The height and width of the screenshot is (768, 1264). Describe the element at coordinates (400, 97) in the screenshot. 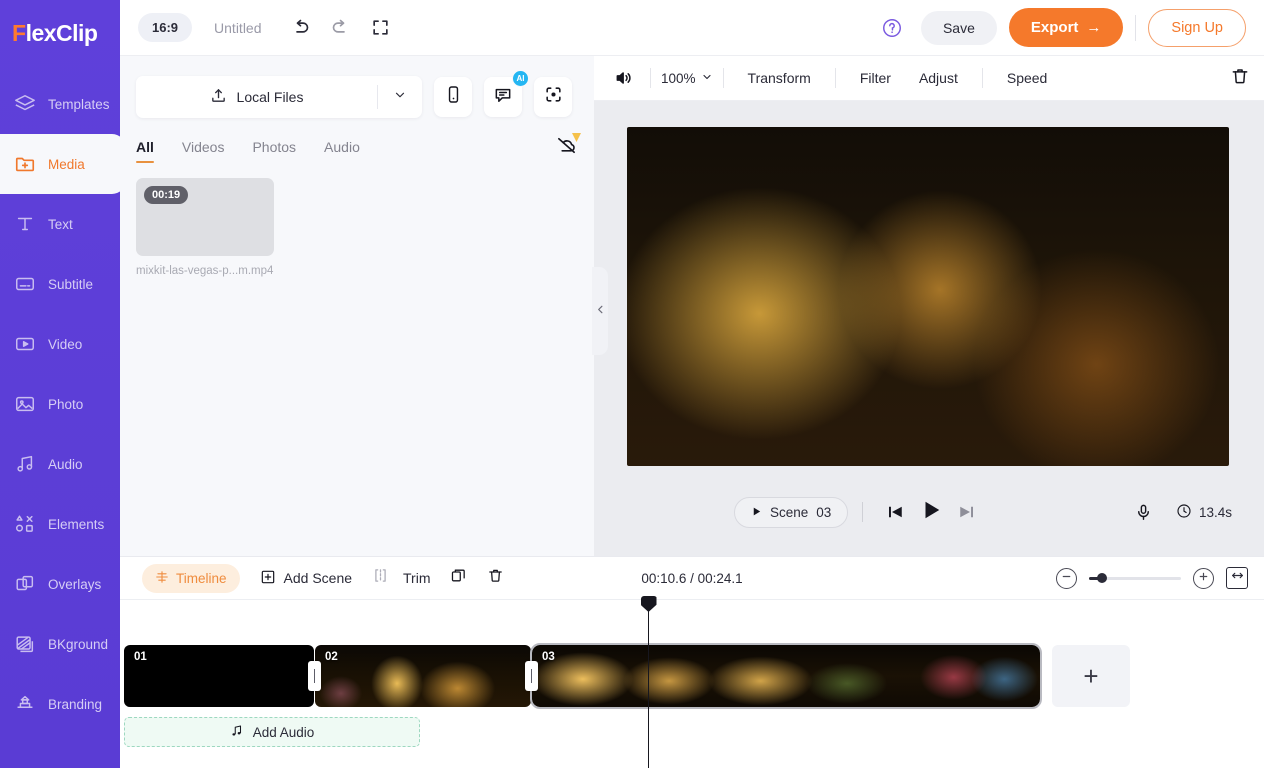

I see `upload-dropdown-button` at that location.